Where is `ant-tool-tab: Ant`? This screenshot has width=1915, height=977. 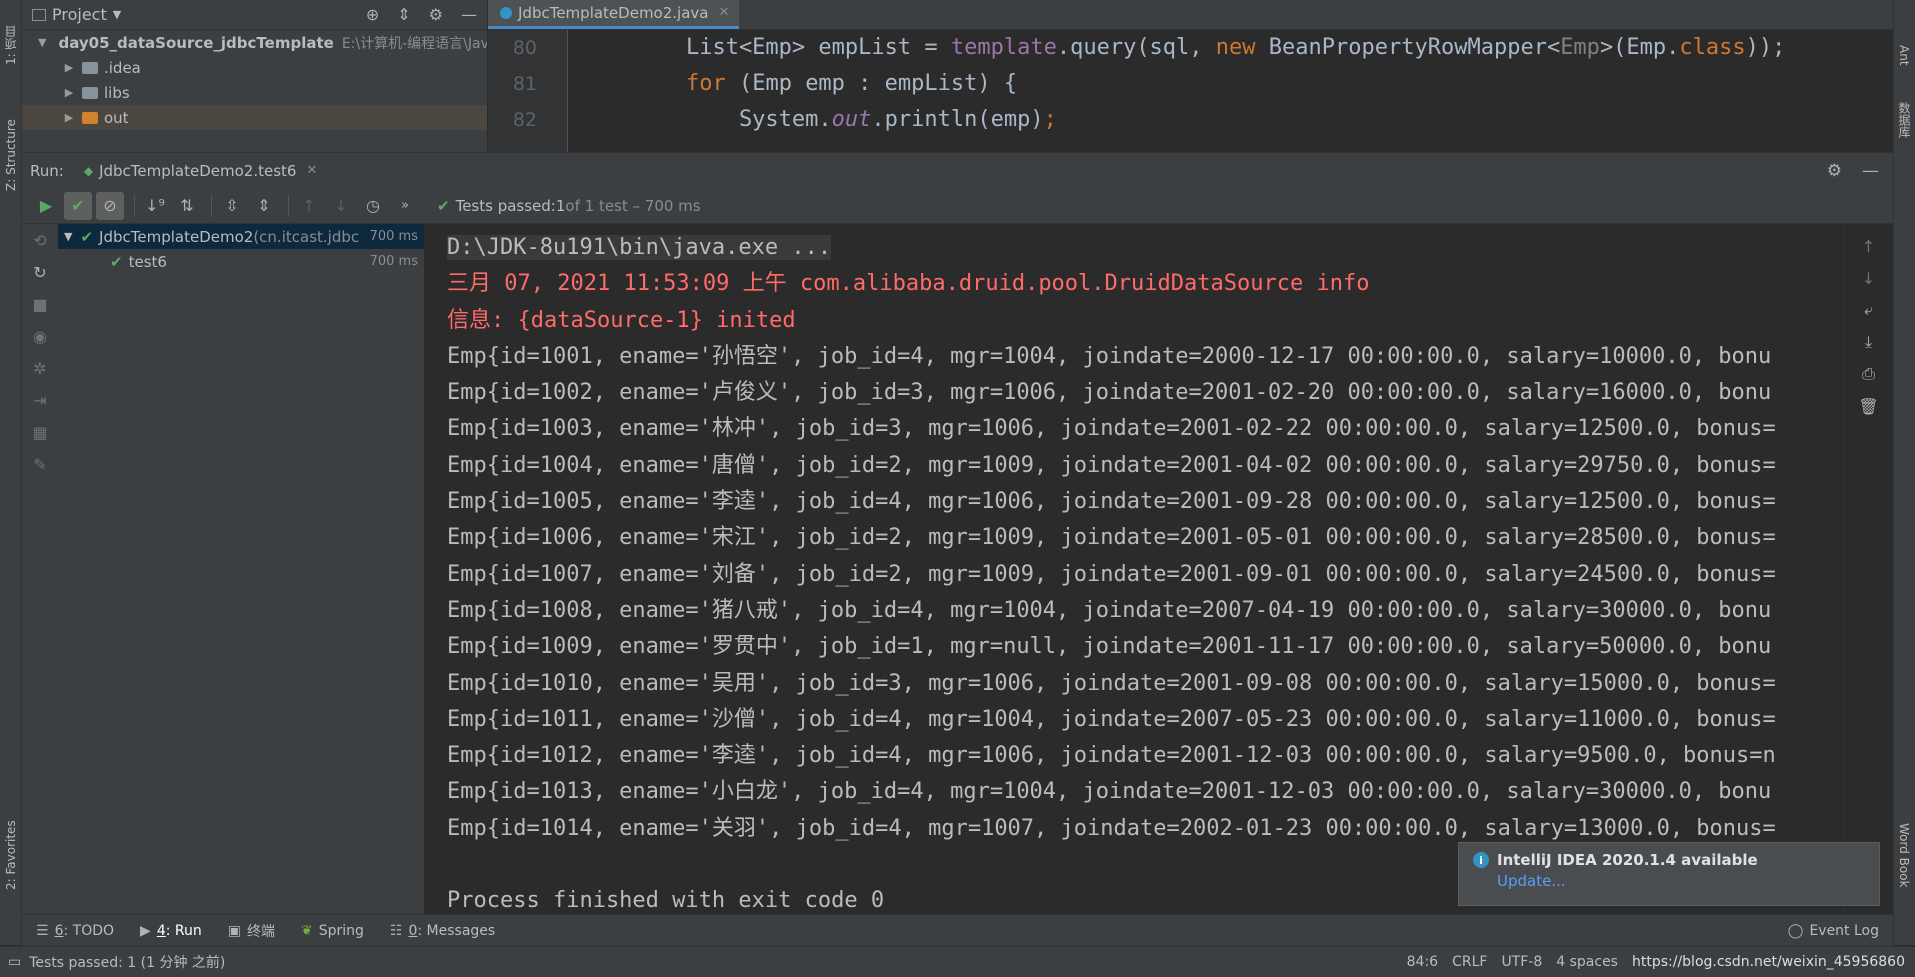 ant-tool-tab: Ant is located at coordinates (1904, 55).